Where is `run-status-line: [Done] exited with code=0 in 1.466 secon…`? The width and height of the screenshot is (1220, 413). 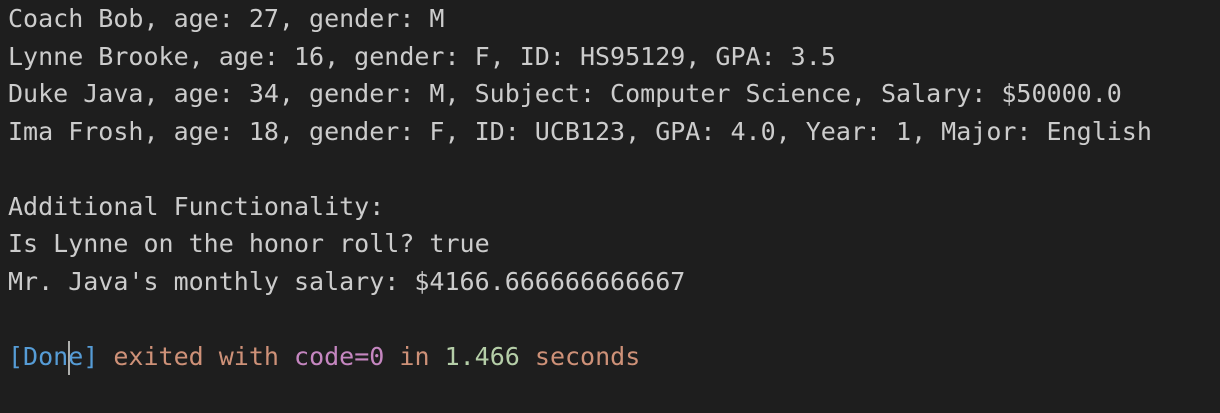 run-status-line: [Done] exited with code=0 in 1.466 secon… is located at coordinates (614, 357).